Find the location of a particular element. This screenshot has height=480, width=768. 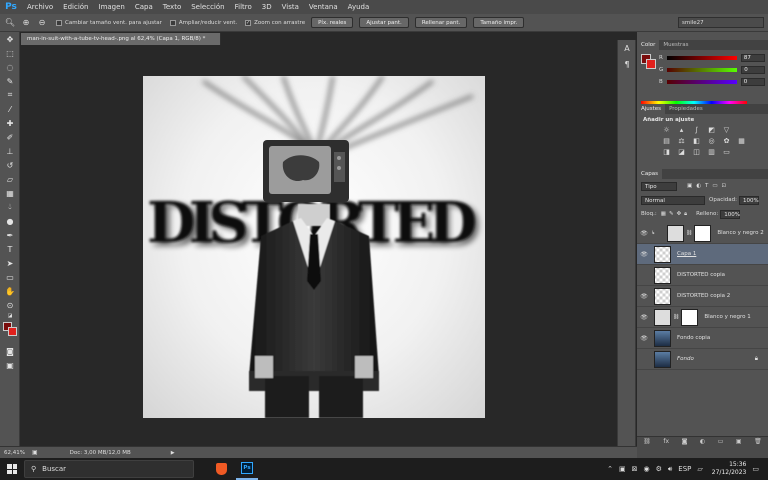

zoom-tool-icon: 🔍︎ is located at coordinates (10, 23).